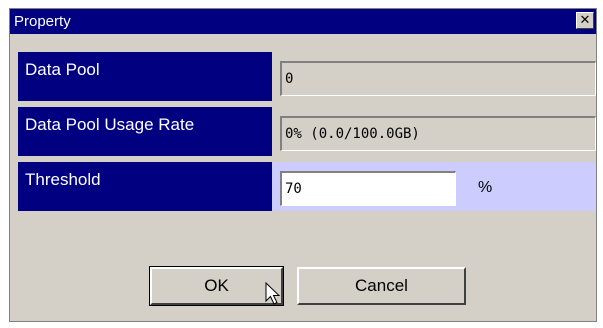 The image size is (603, 328). Describe the element at coordinates (303, 21) in the screenshot. I see `title-bar: Property ✕` at that location.